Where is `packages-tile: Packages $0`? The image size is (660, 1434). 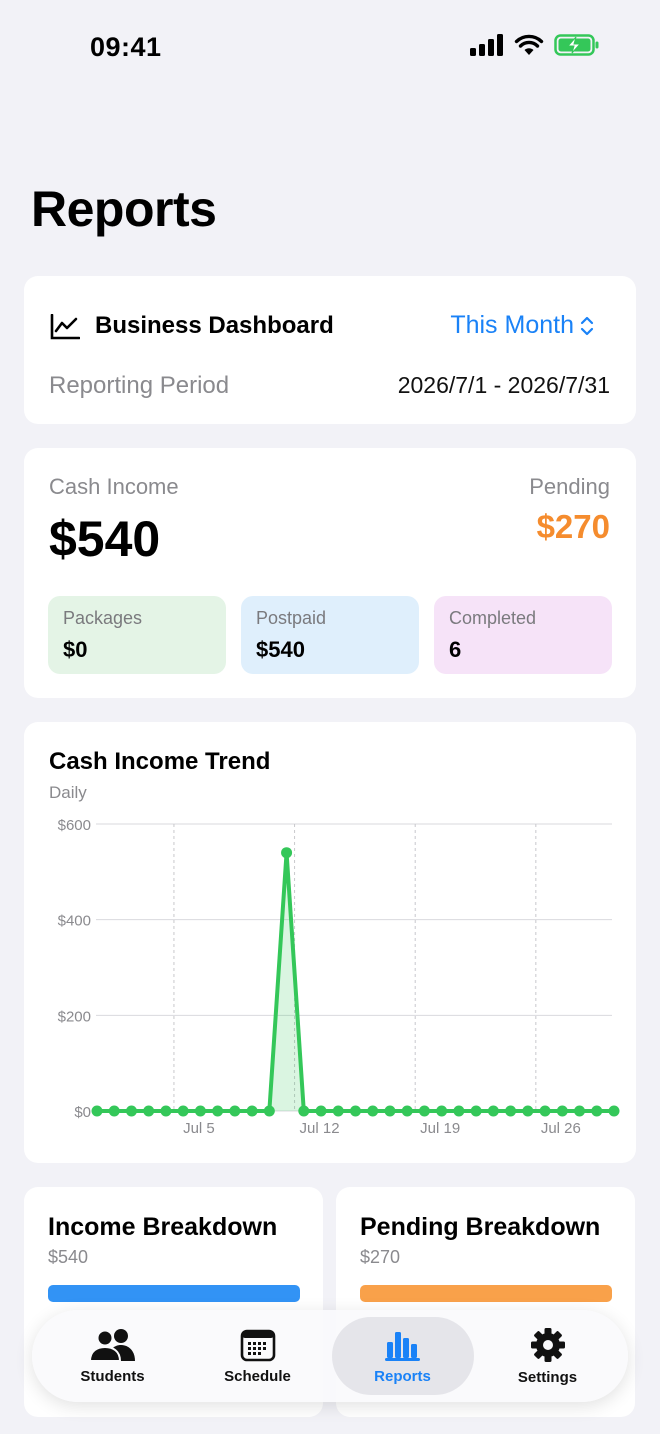
packages-tile: Packages $0 is located at coordinates (137, 635).